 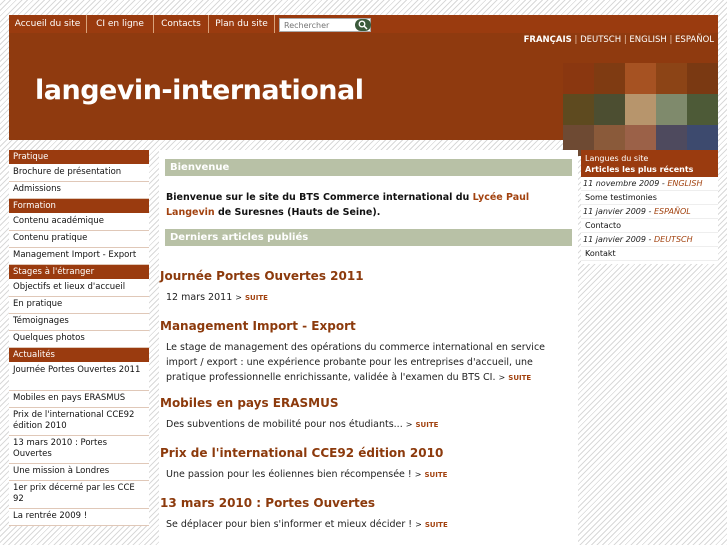 I want to click on article-language: DEUTSCH, so click(x=673, y=239).